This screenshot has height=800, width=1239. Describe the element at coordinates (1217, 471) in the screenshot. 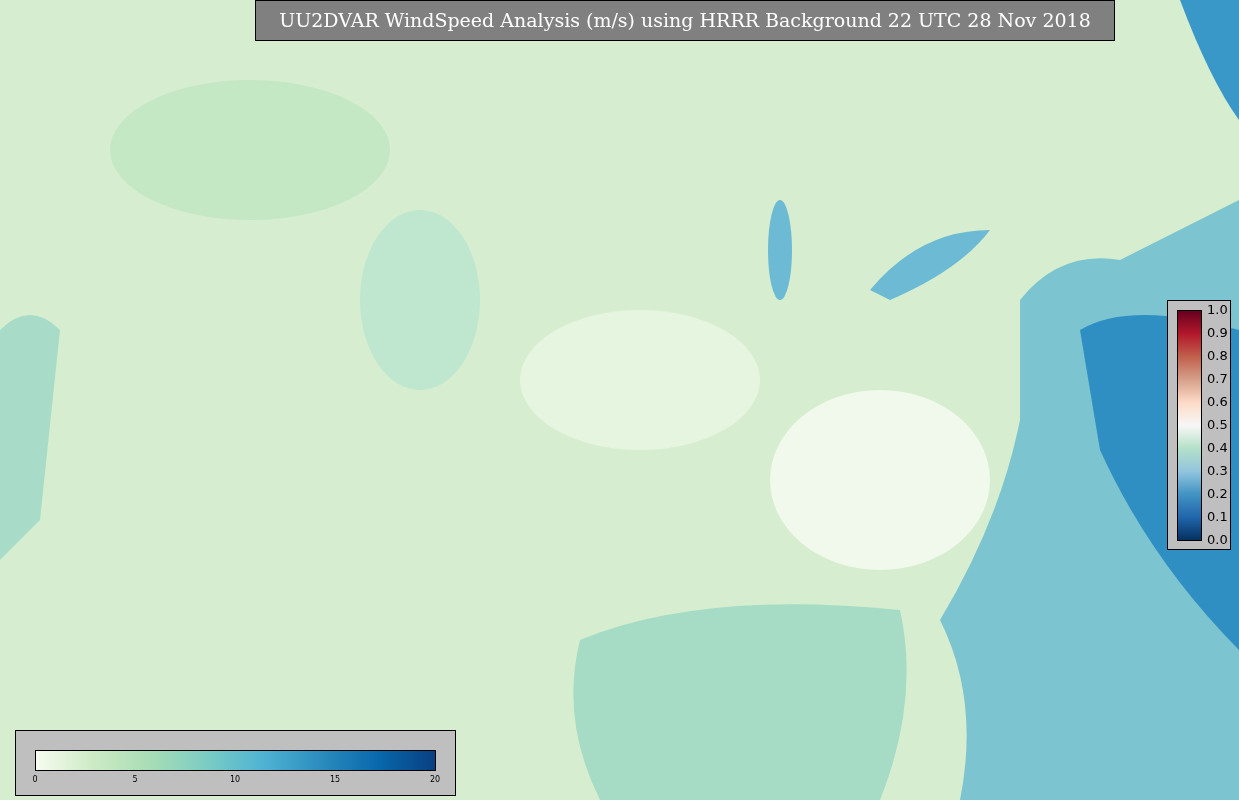

I see `tick-label: 0.3` at that location.